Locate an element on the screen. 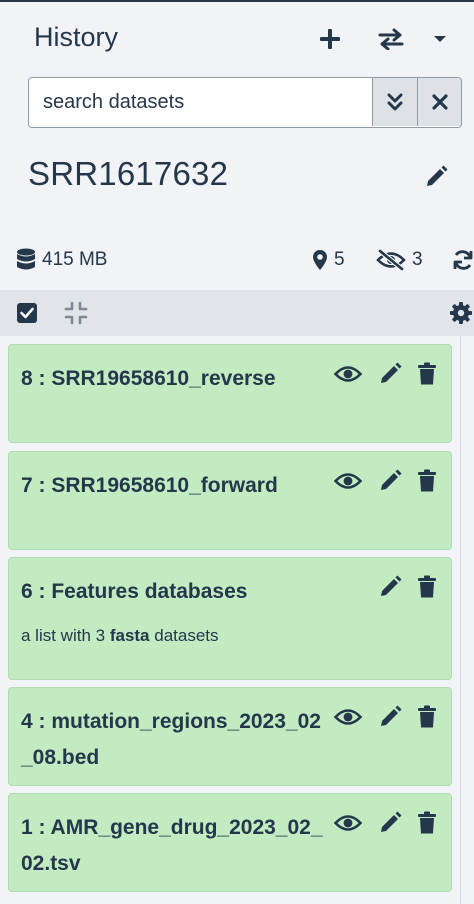 This screenshot has width=474, height=904. advanced-search-button is located at coordinates (394, 102).